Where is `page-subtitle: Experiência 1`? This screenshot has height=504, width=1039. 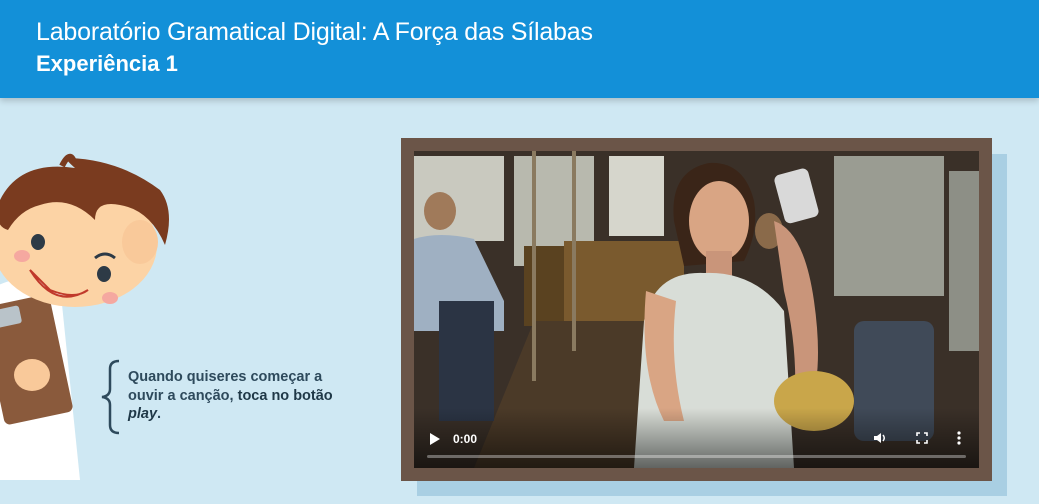
page-subtitle: Experiência 1 is located at coordinates (107, 63).